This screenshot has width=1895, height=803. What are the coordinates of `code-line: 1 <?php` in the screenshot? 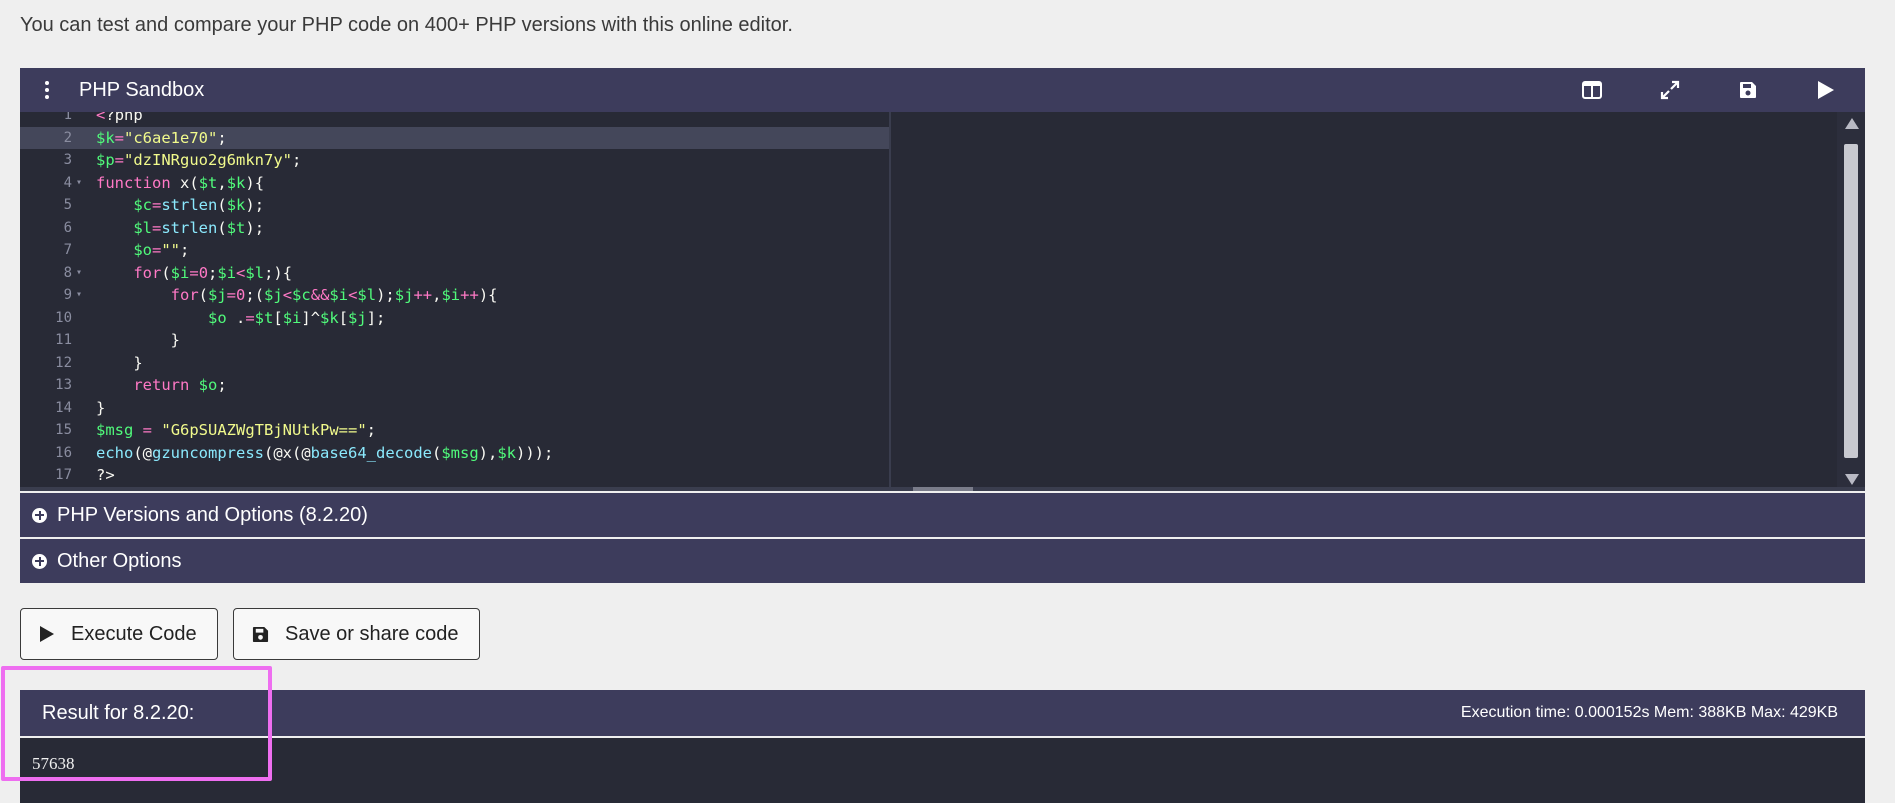 It's located at (455, 119).